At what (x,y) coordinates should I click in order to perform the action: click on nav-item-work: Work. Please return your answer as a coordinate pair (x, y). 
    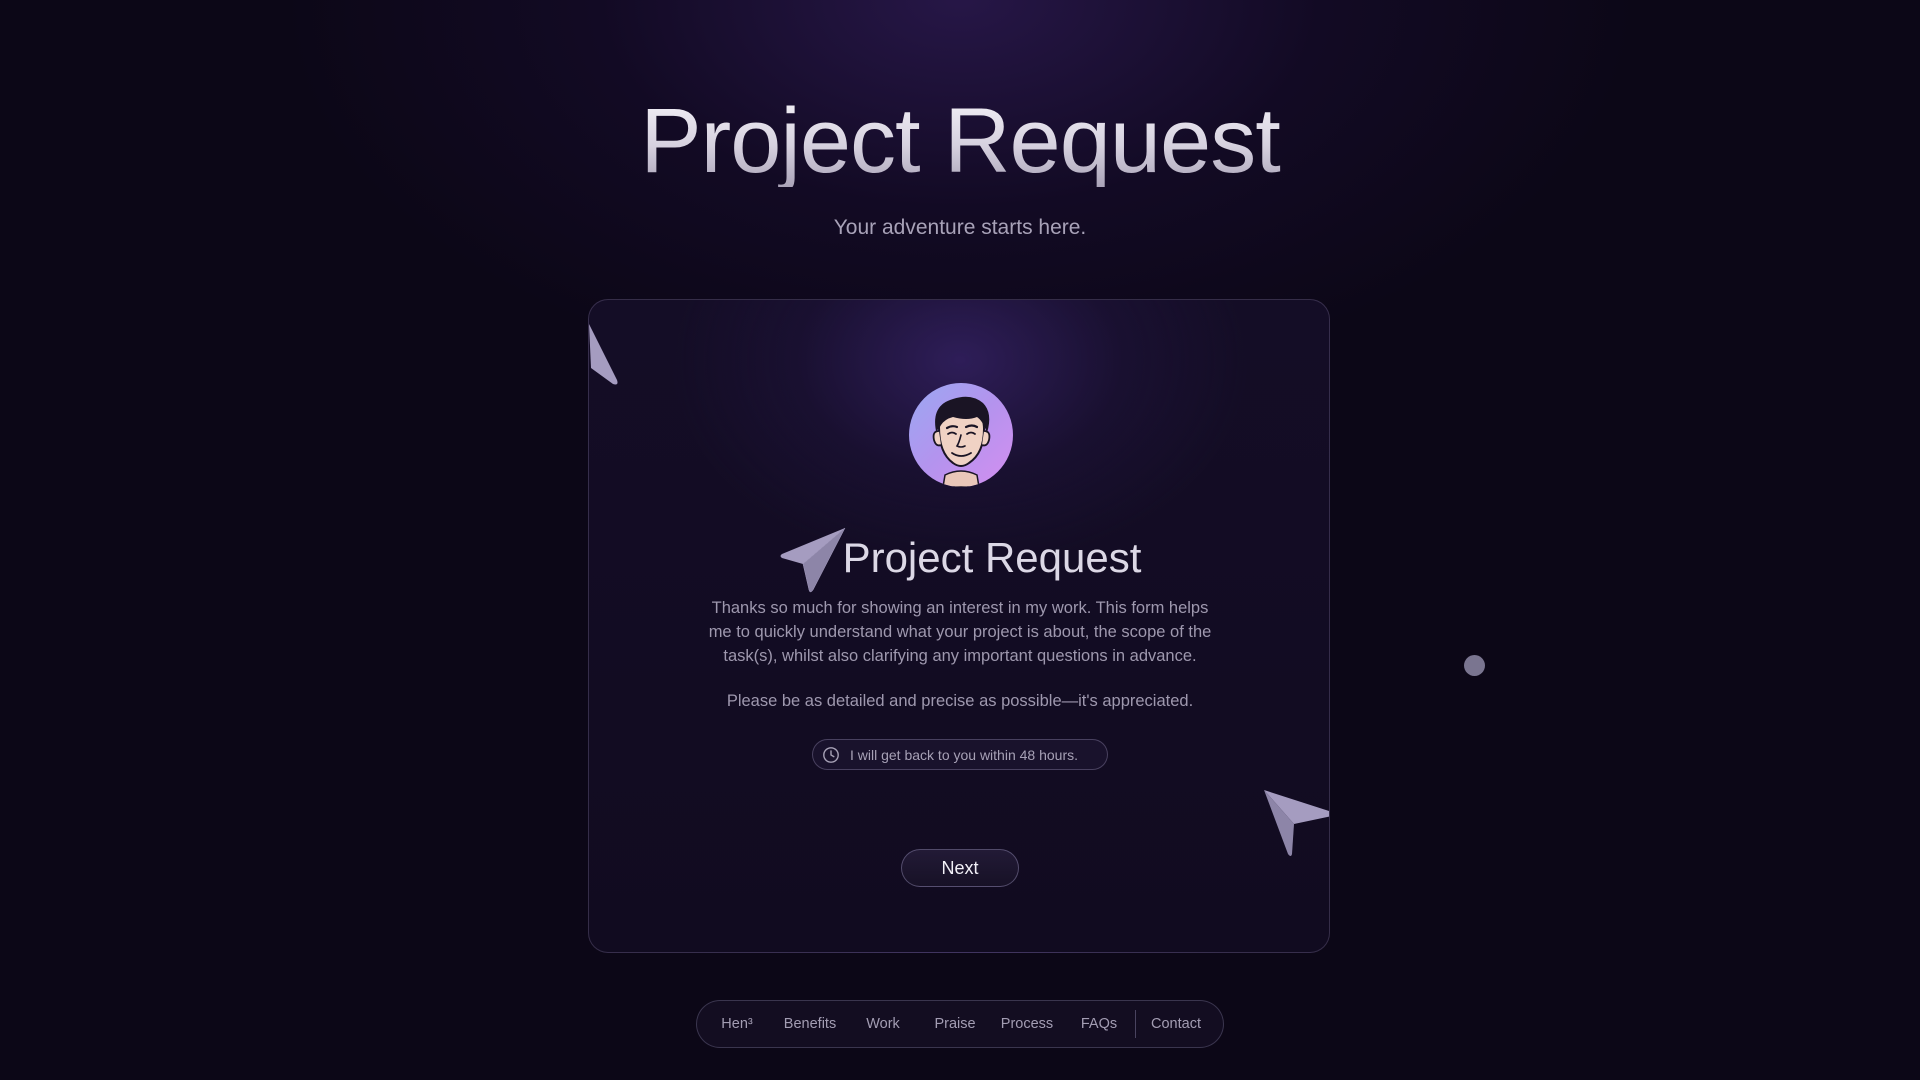
    Looking at the image, I should click on (883, 1024).